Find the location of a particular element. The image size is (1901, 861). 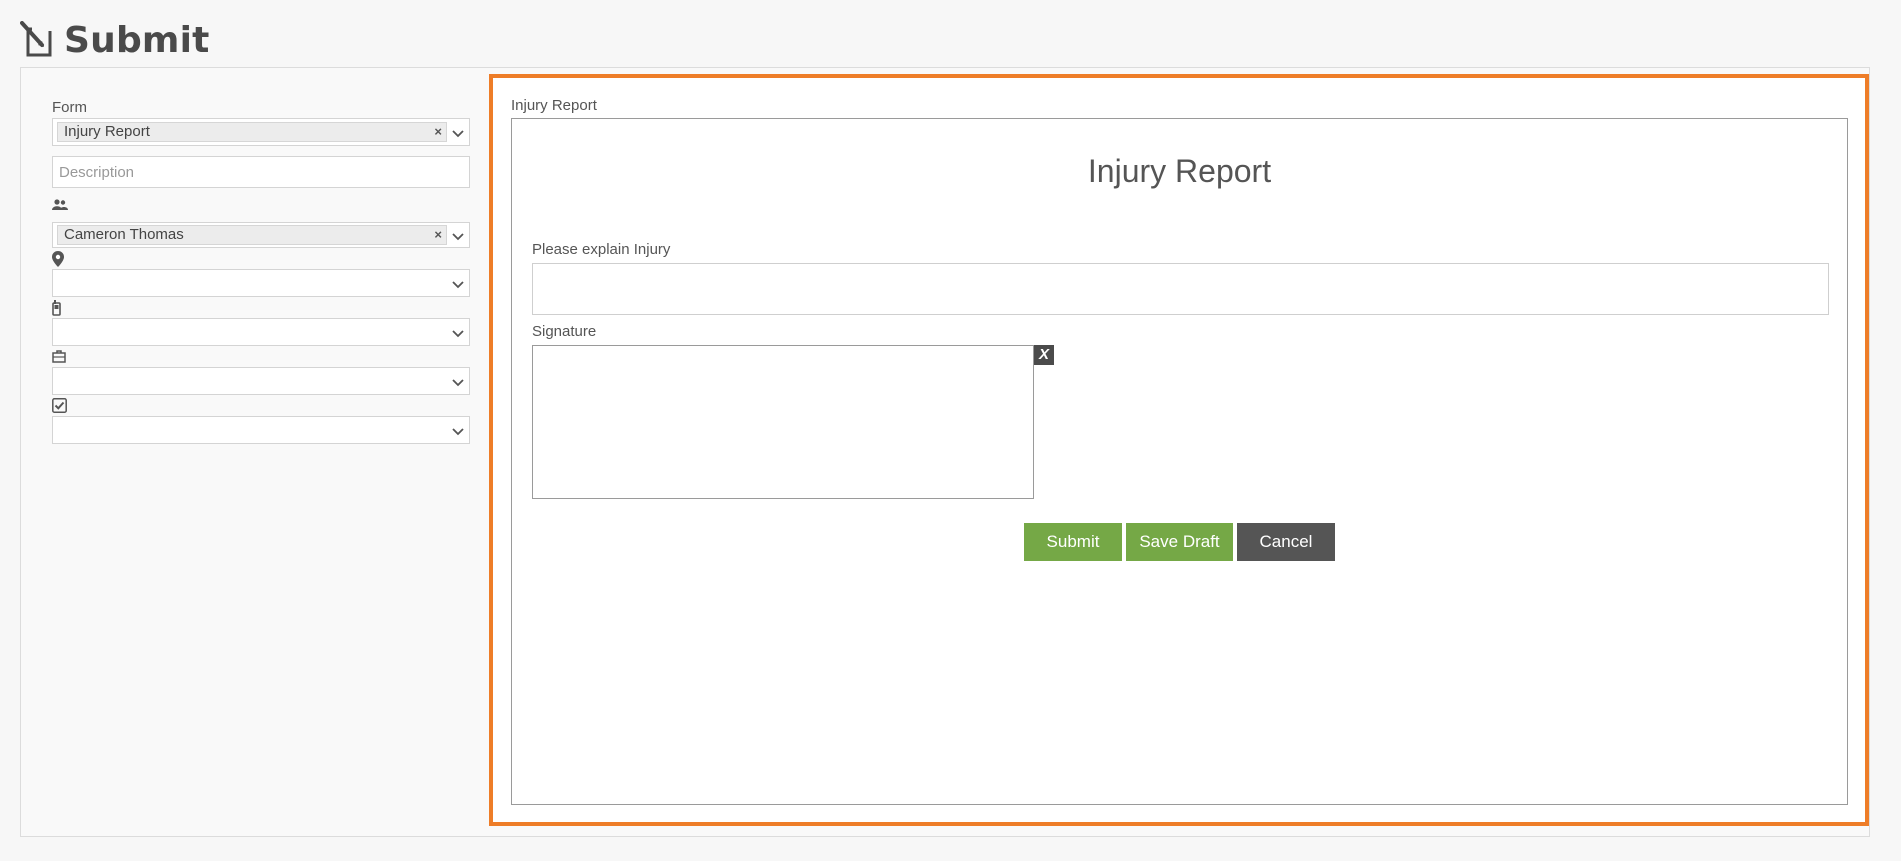

device-label is located at coordinates (261, 307).